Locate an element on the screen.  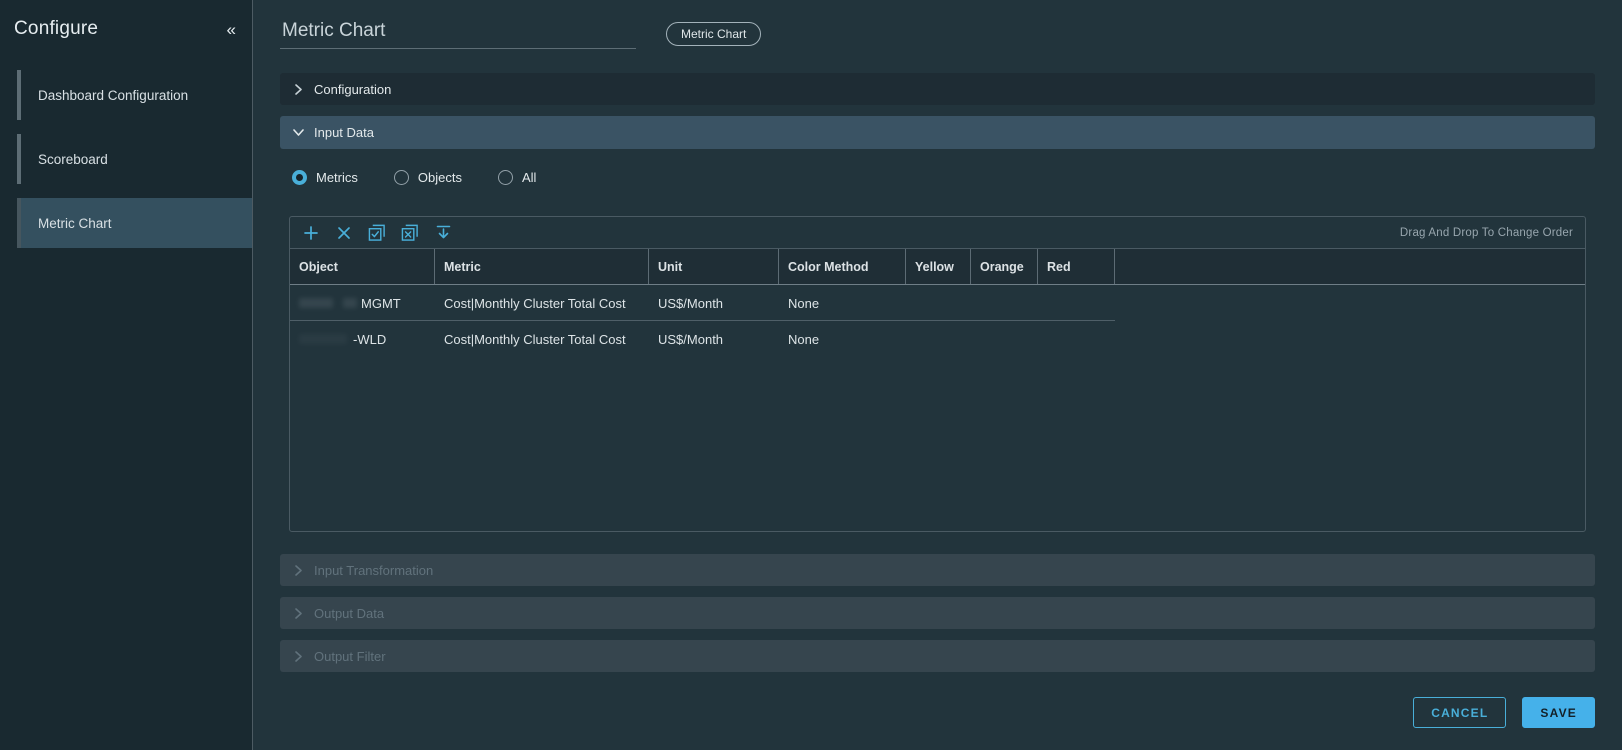
radio-objects: Objects is located at coordinates (427, 177).